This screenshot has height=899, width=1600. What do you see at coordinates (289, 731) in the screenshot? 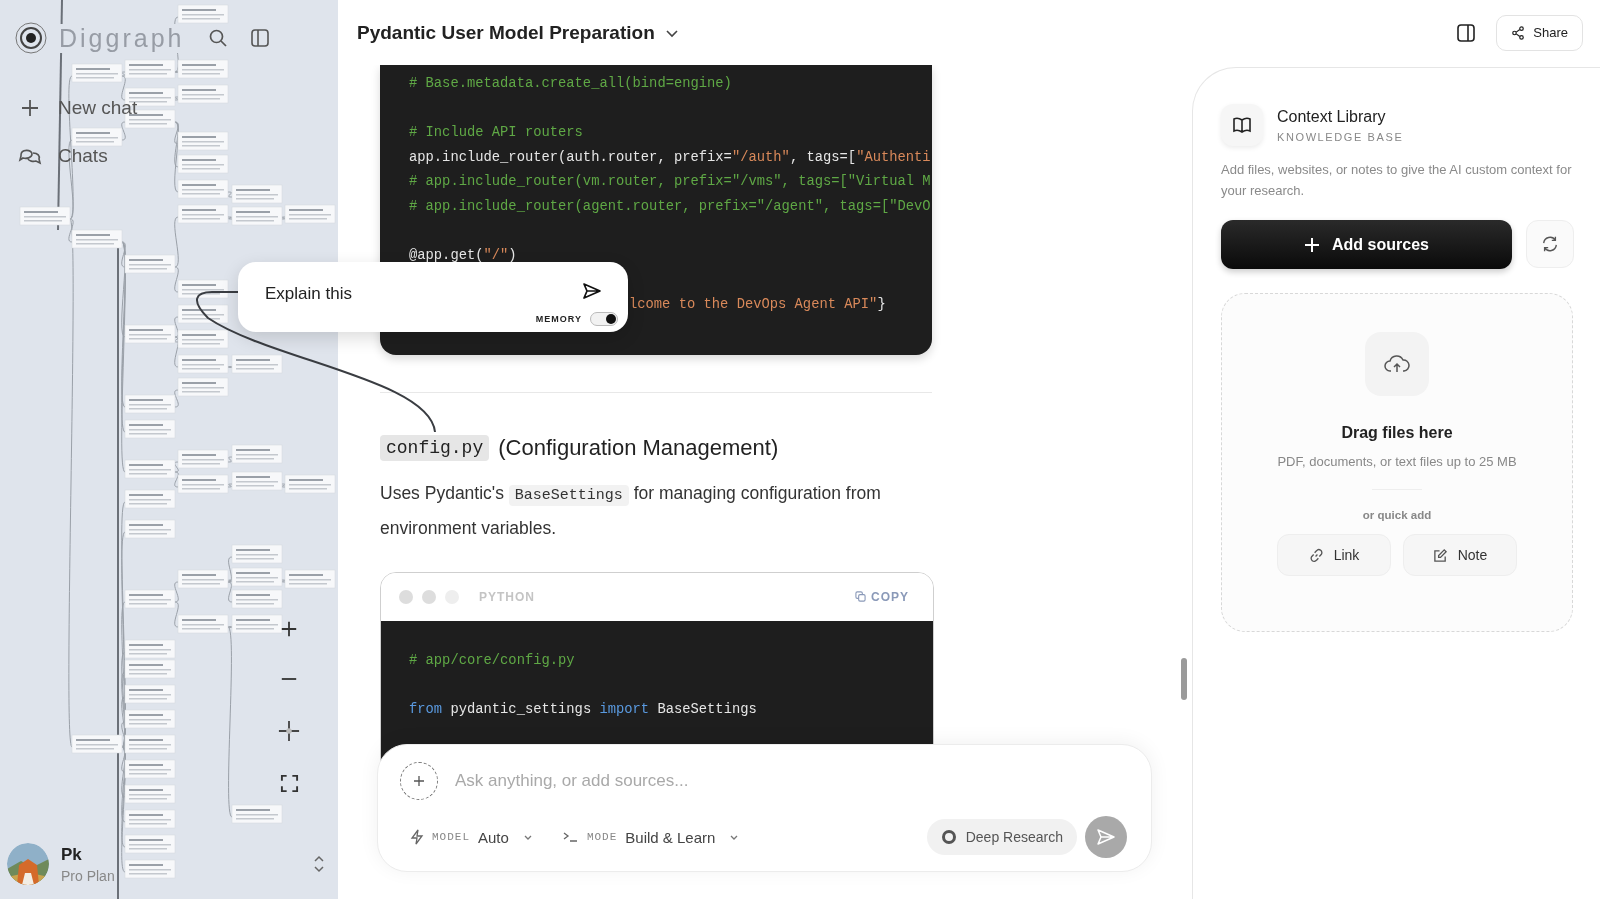
I see `crosshair-icon` at bounding box center [289, 731].